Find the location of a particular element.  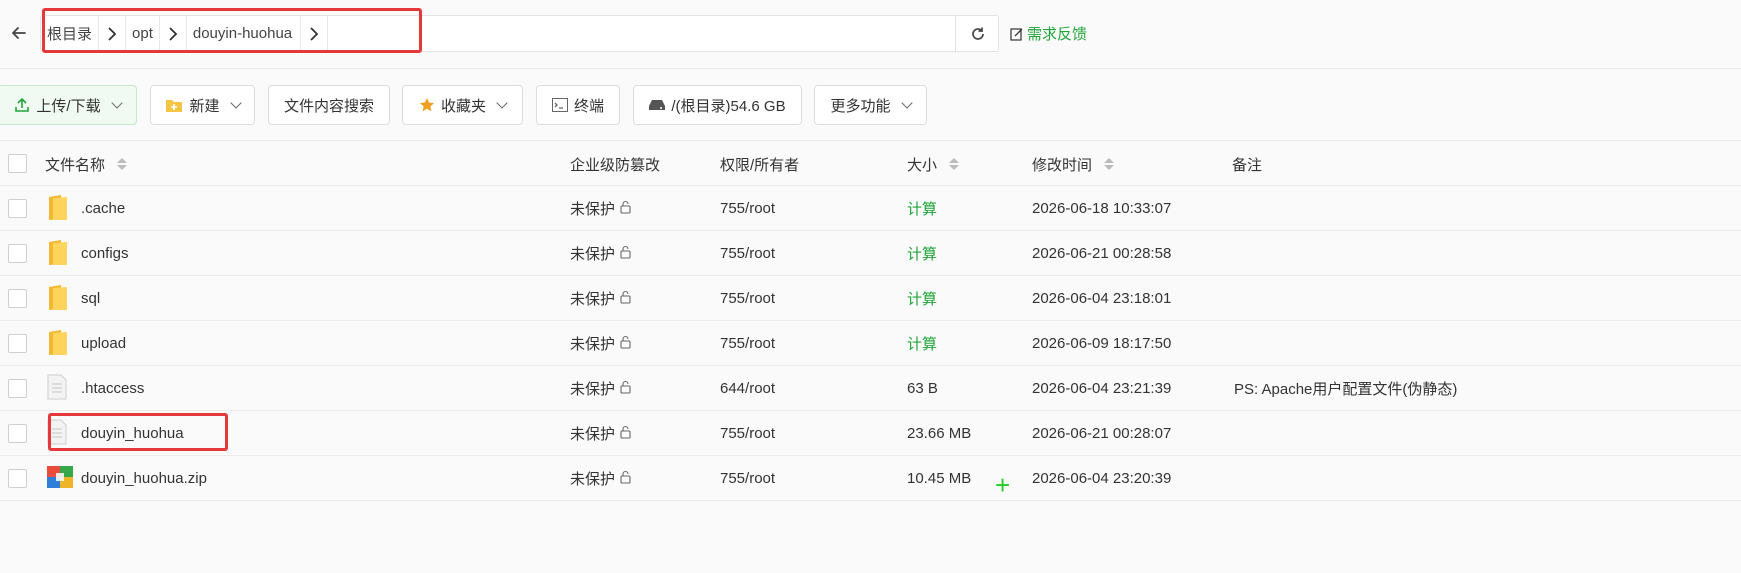

favorites-button: 收藏夹 is located at coordinates (462, 105).